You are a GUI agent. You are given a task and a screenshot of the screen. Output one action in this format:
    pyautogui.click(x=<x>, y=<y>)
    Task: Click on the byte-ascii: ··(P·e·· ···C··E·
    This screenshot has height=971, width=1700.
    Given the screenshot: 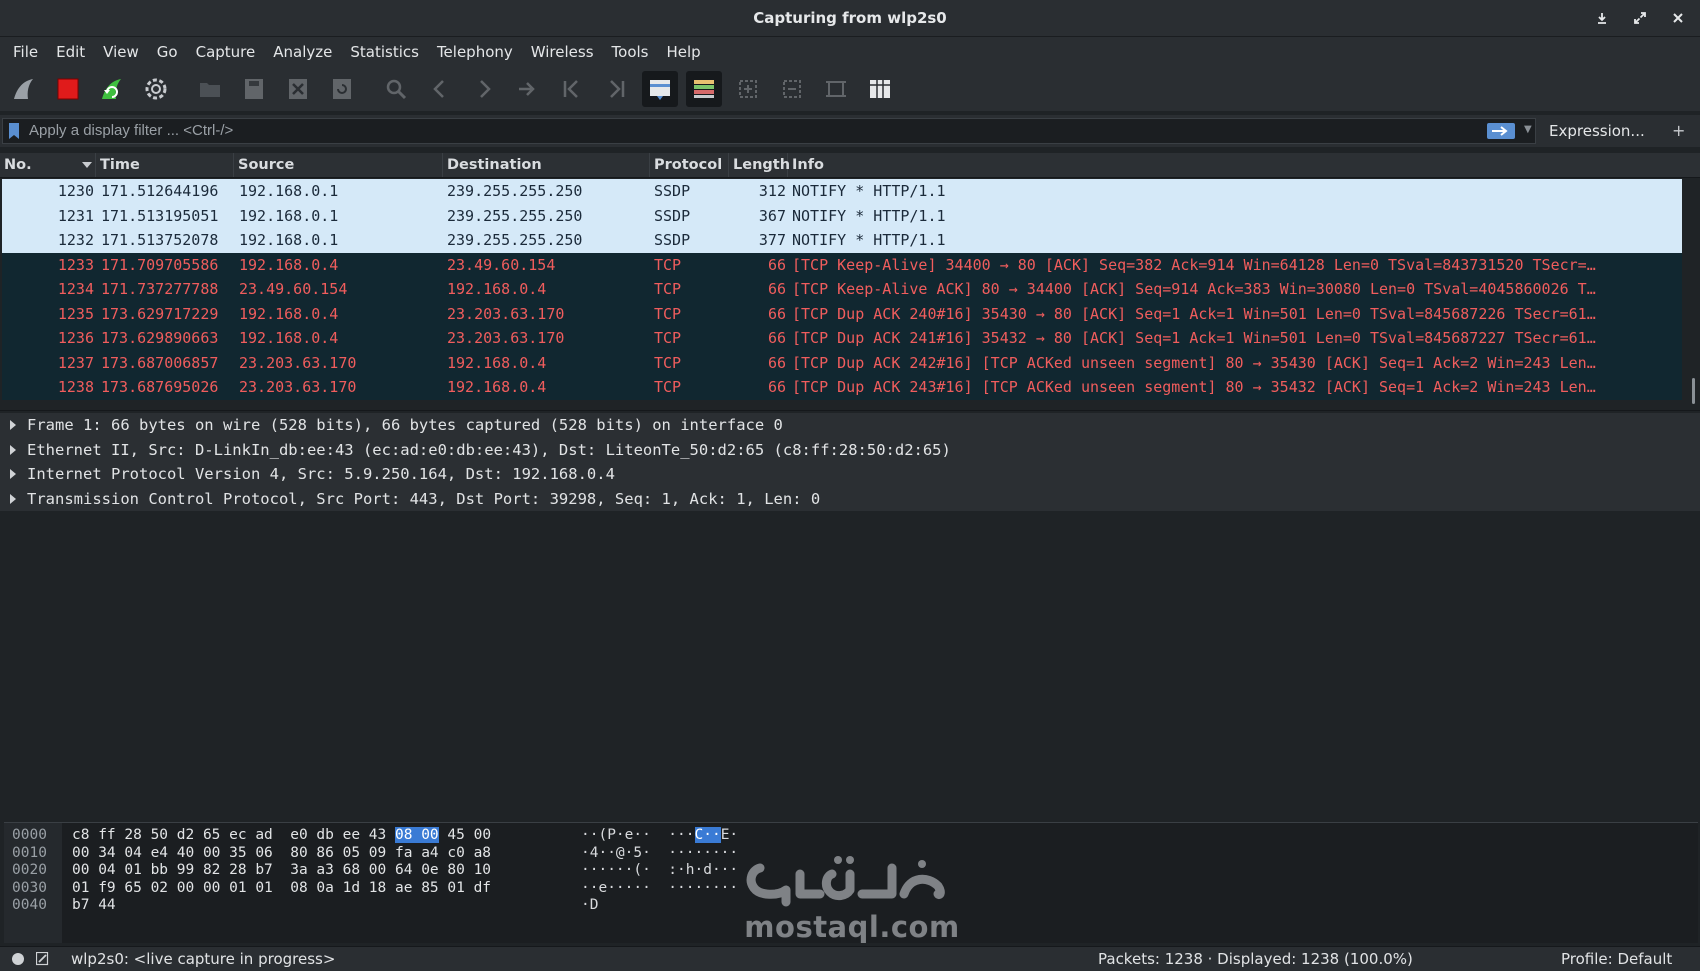 What is the action you would take?
    pyautogui.click(x=659, y=836)
    